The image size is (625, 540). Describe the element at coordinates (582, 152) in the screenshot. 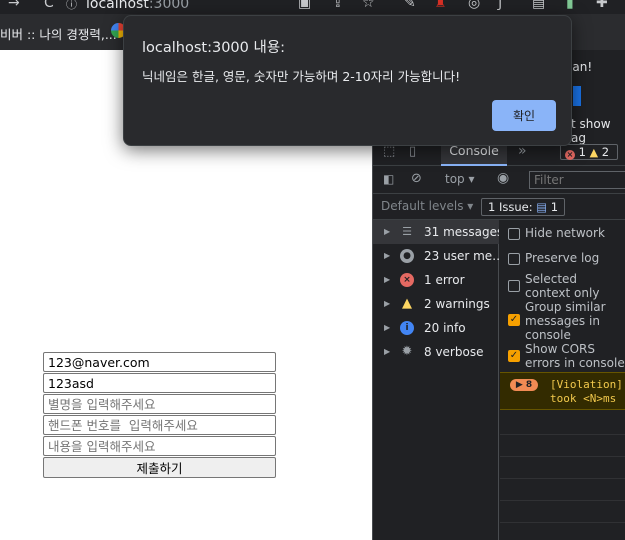

I see `error-count: 1` at that location.